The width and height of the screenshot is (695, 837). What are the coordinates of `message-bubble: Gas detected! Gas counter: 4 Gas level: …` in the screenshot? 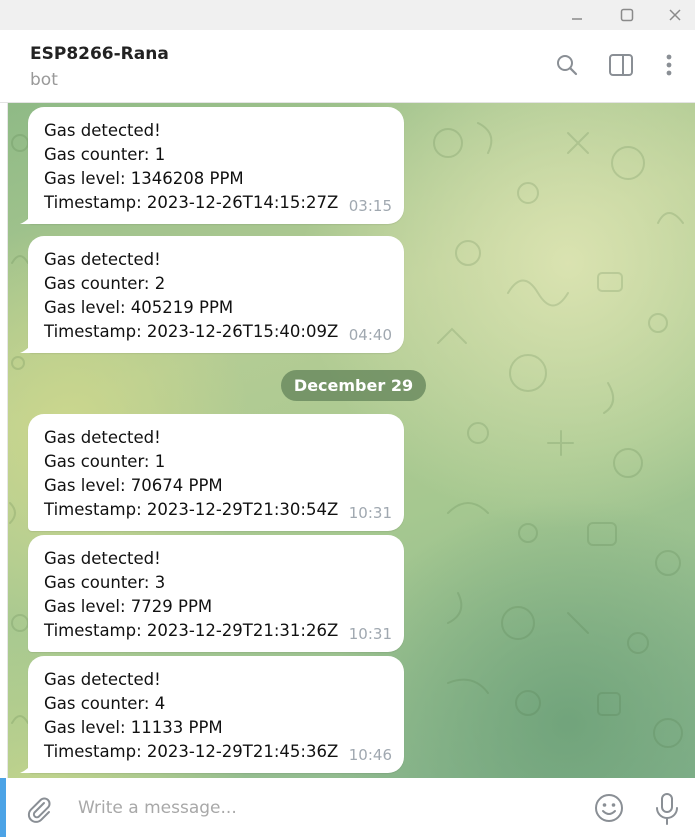 It's located at (212, 714).